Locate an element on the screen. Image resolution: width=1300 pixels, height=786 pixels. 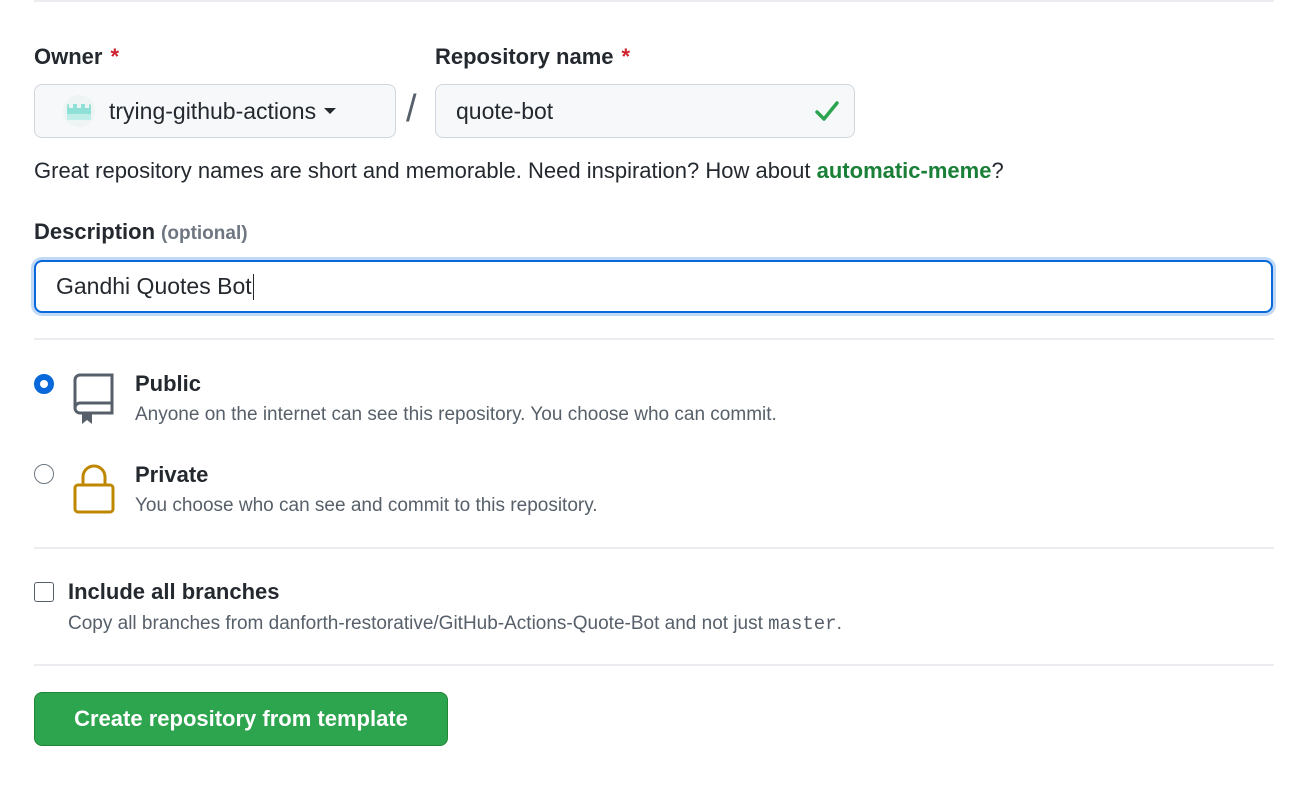
repo-name-input: quote-bot is located at coordinates (645, 111).